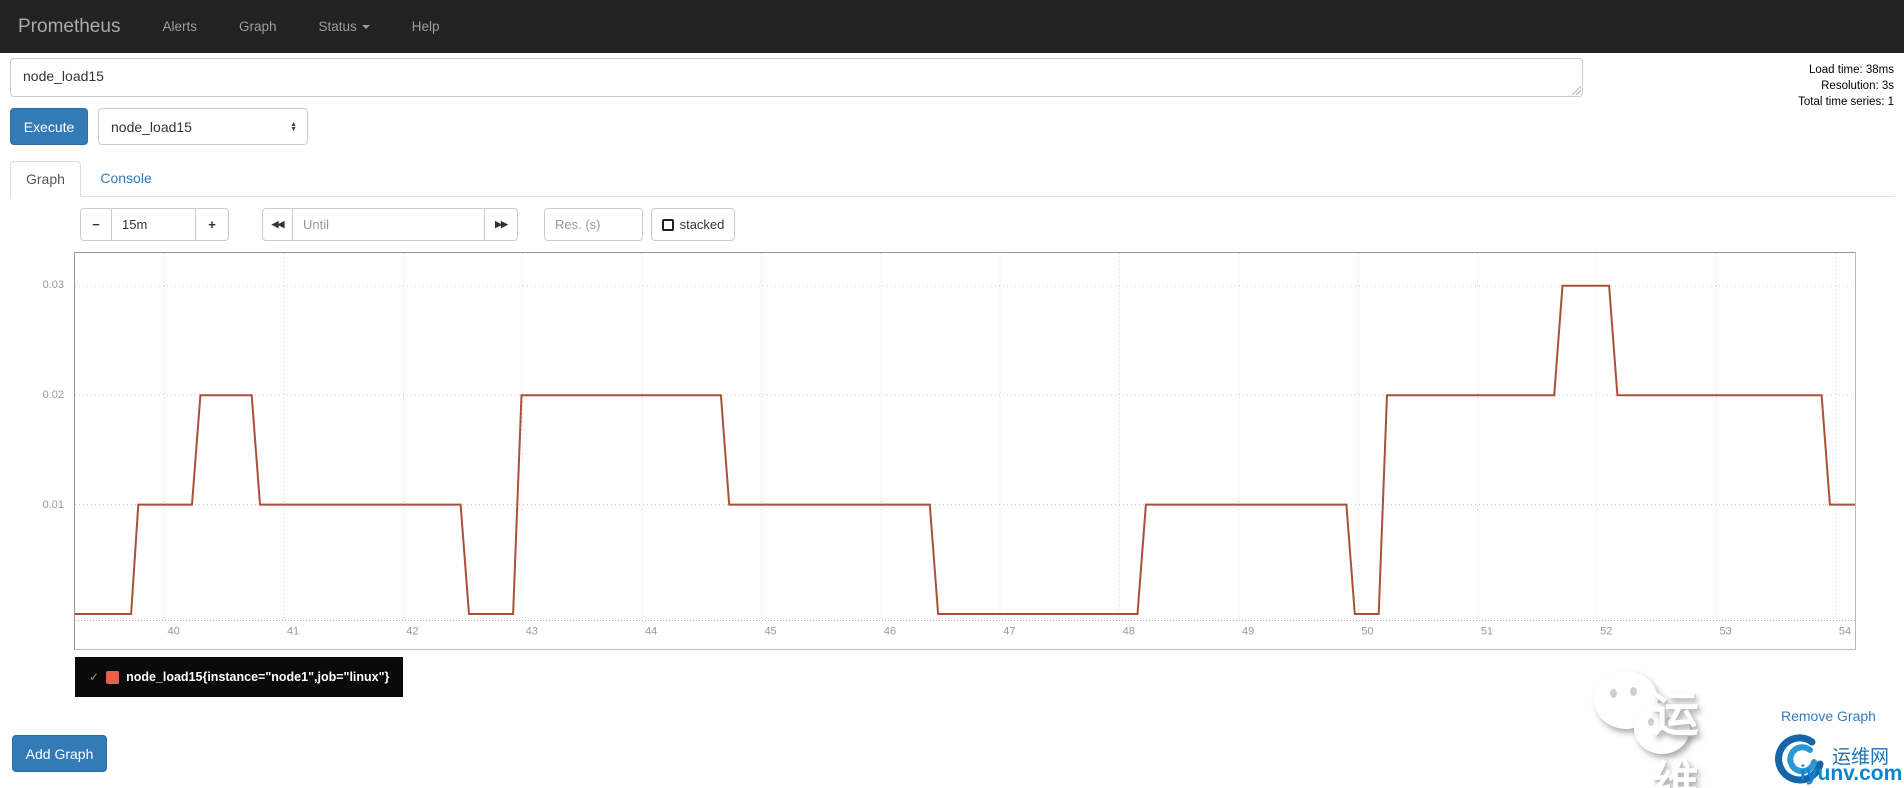  What do you see at coordinates (45, 179) in the screenshot?
I see `tab-graph: Graph` at bounding box center [45, 179].